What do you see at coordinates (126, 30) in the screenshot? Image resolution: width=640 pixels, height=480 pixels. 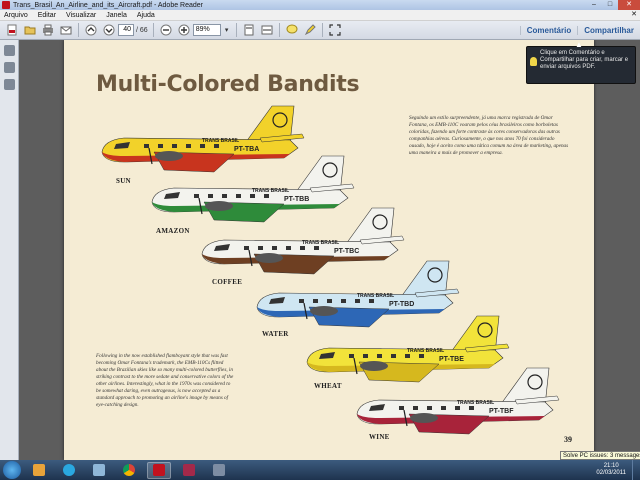 I see `page-number-input: 40` at bounding box center [126, 30].